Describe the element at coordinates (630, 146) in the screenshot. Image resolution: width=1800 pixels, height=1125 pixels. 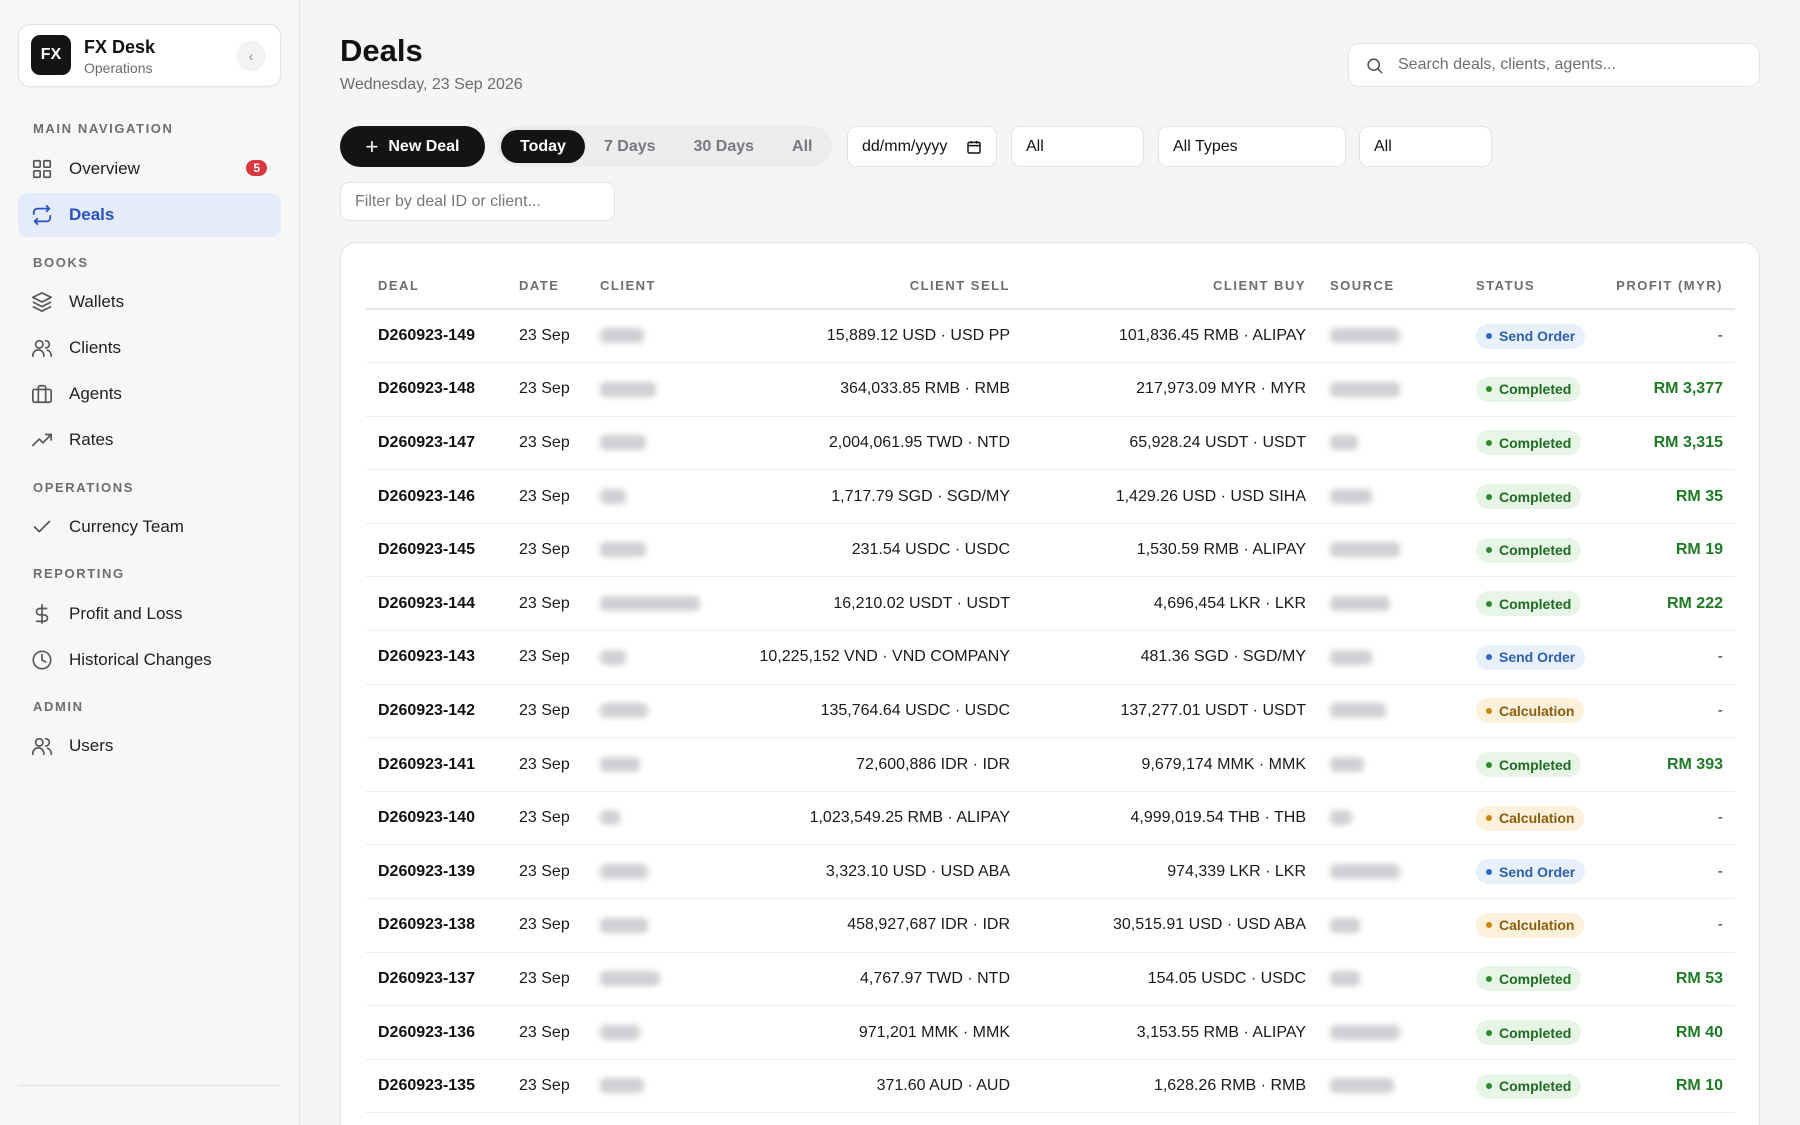
I see `range-7-days-button: 7 Days` at that location.